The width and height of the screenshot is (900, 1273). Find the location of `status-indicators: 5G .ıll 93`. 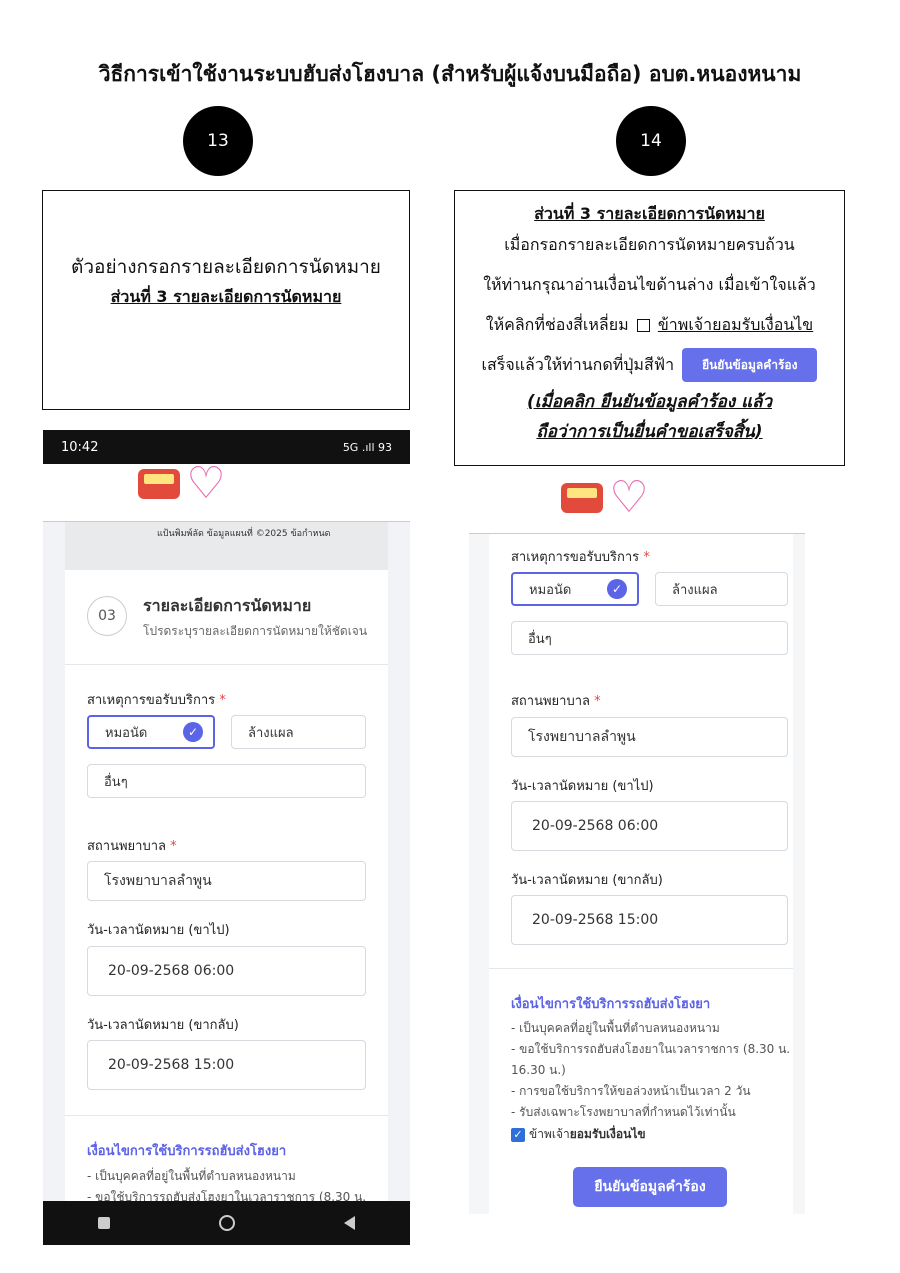

status-indicators: 5G .ıll 93 is located at coordinates (367, 447).